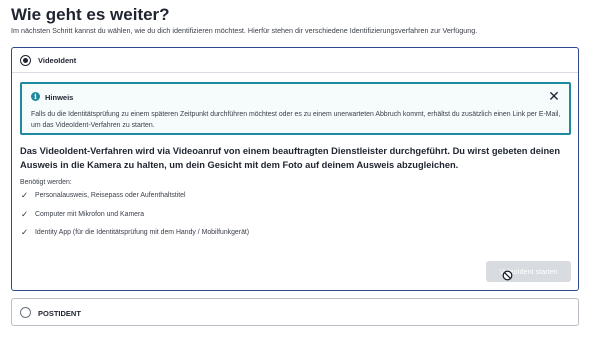  Describe the element at coordinates (295, 60) in the screenshot. I see `option-header-videoident: VideoIdent` at that location.